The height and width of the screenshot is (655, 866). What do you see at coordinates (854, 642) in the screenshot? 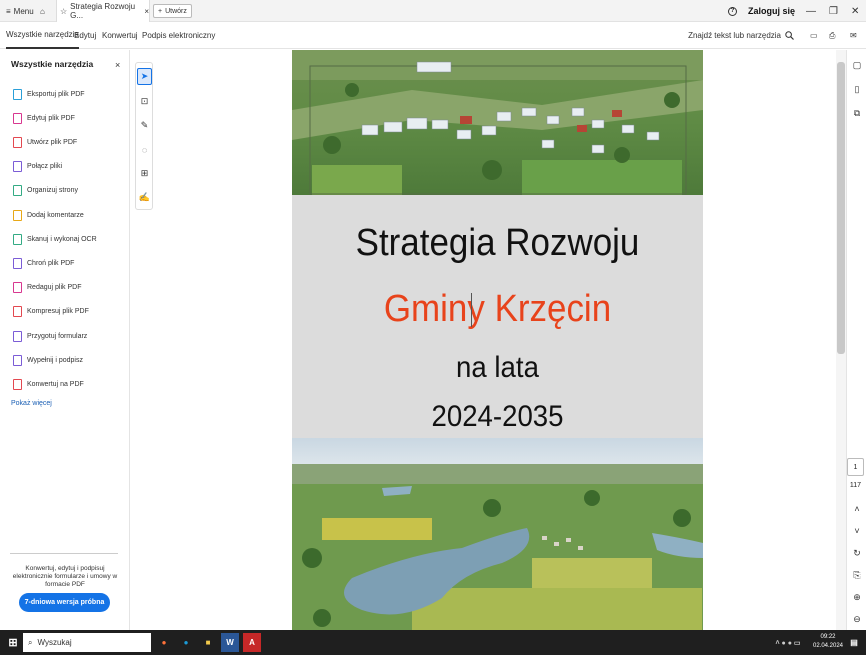
I see `notifications-icon: ▤` at bounding box center [854, 642].